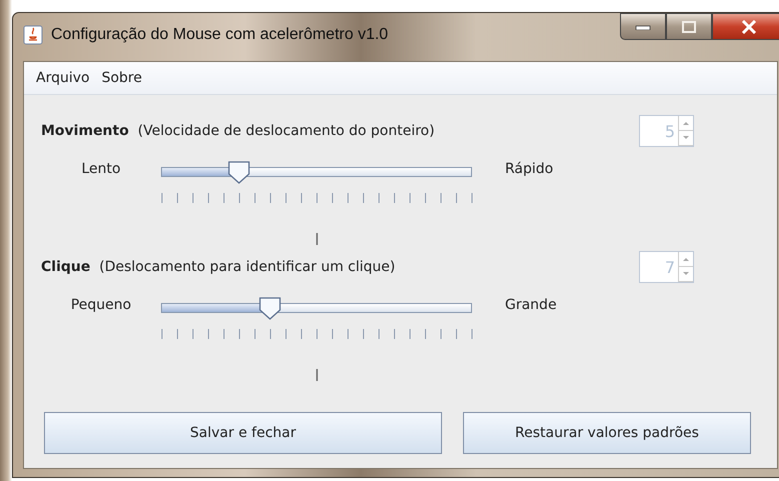 This screenshot has width=779, height=481. Describe the element at coordinates (531, 304) in the screenshot. I see `max-label: Grande` at that location.